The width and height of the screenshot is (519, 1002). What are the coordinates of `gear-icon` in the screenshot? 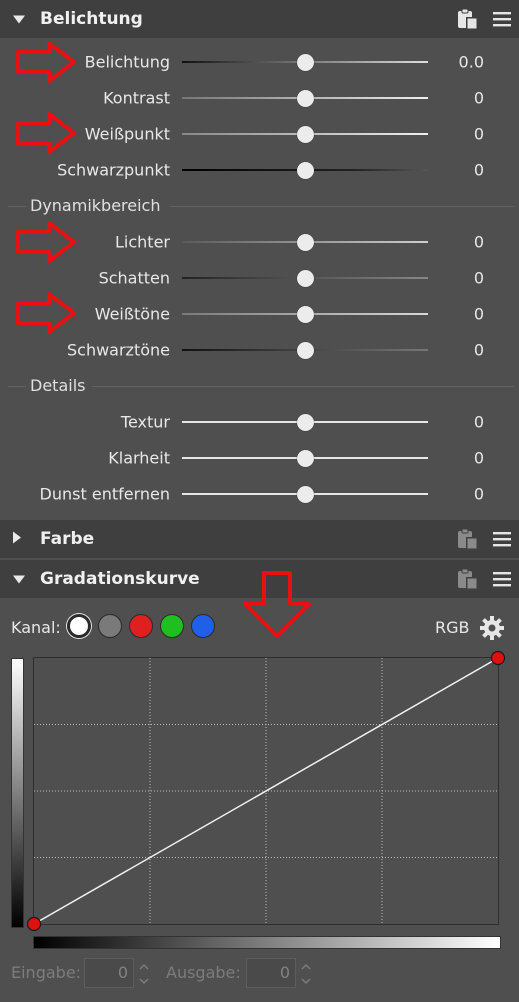 It's located at (492, 630).